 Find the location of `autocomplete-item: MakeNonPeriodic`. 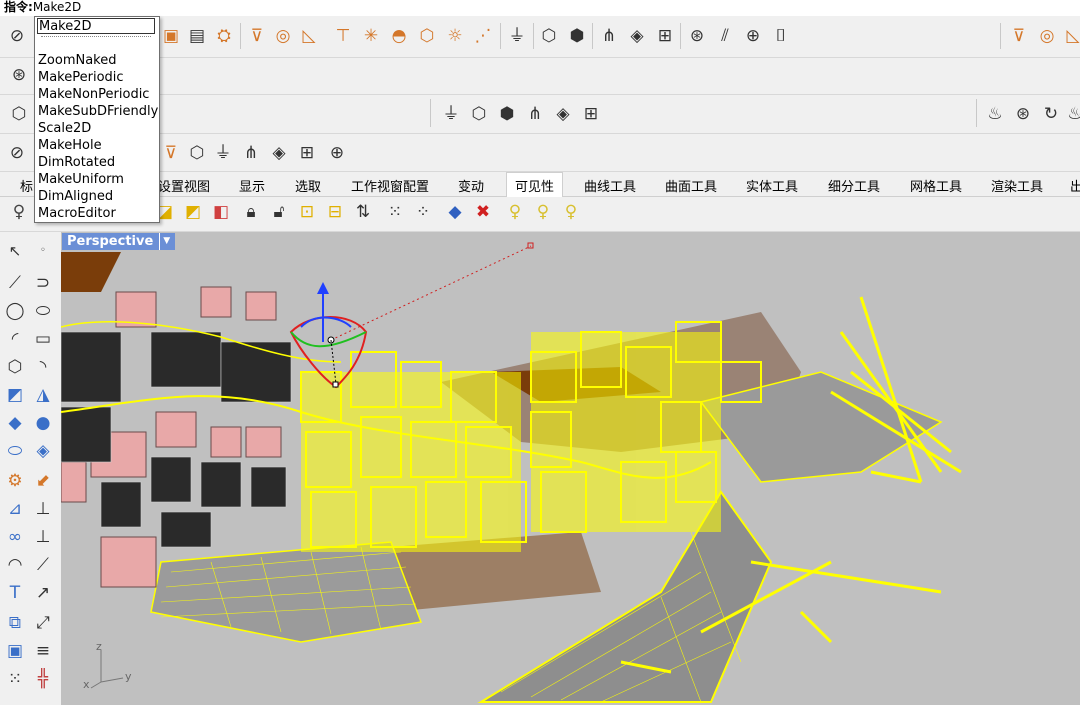

autocomplete-item: MakeNonPeriodic is located at coordinates (93, 94).